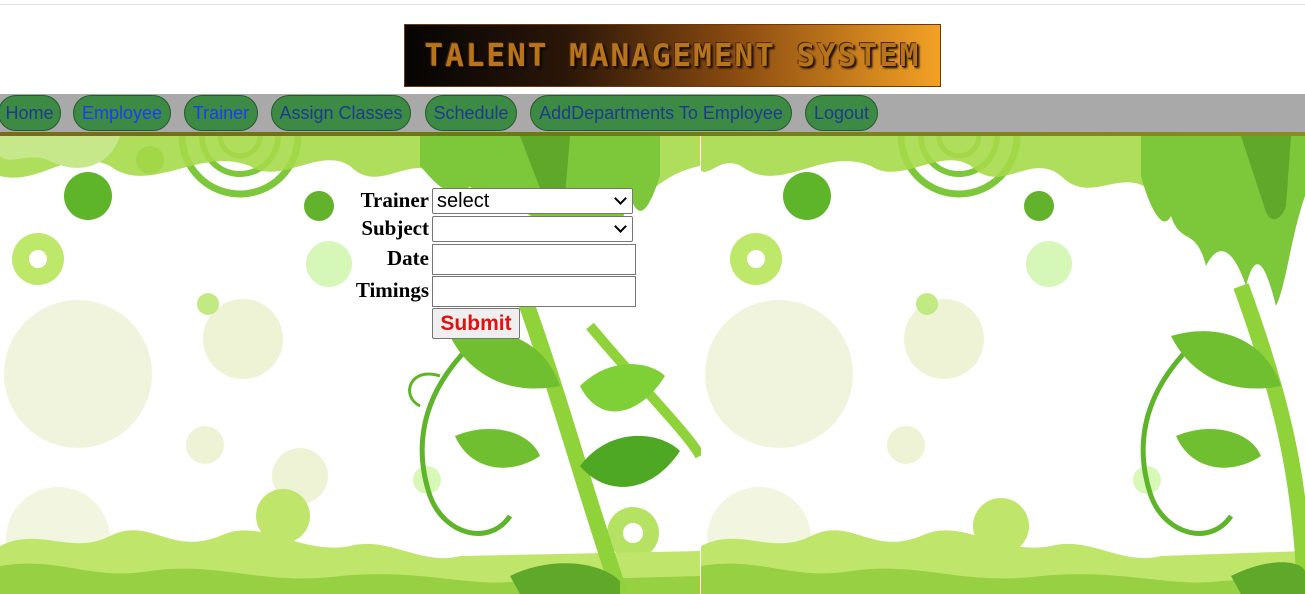  Describe the element at coordinates (395, 228) in the screenshot. I see `subject-label: Subject` at that location.